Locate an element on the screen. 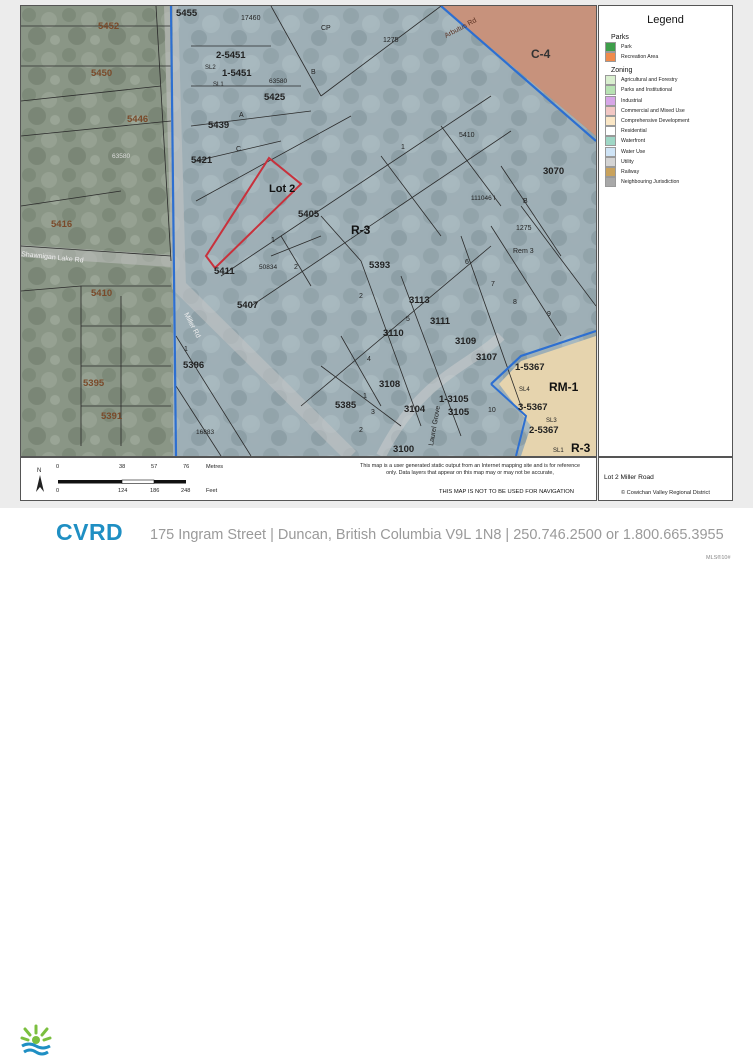  zone-label-rm1: RM-1 is located at coordinates (564, 387).